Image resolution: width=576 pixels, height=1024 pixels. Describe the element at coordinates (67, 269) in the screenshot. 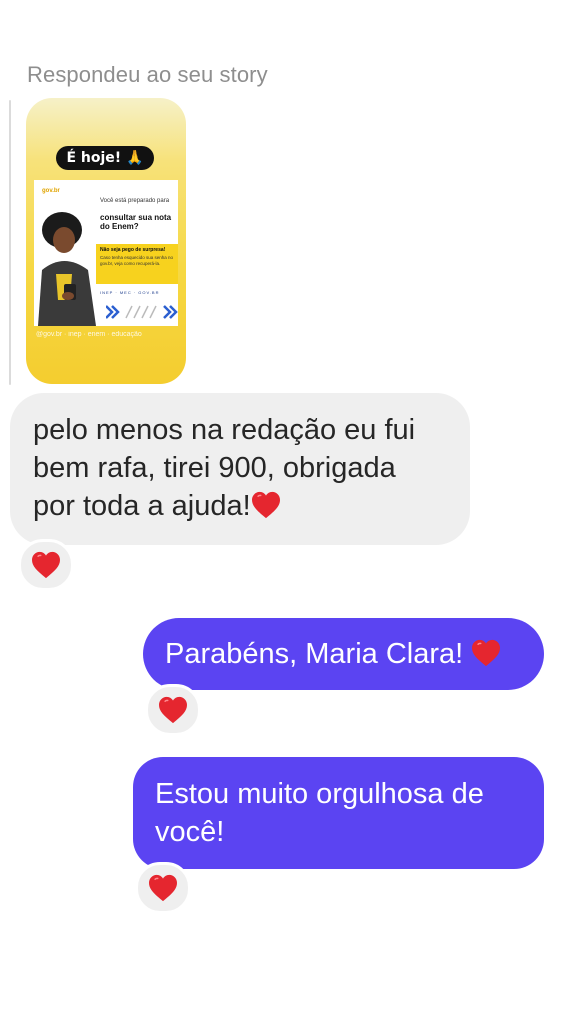

I see `person-illustration` at that location.